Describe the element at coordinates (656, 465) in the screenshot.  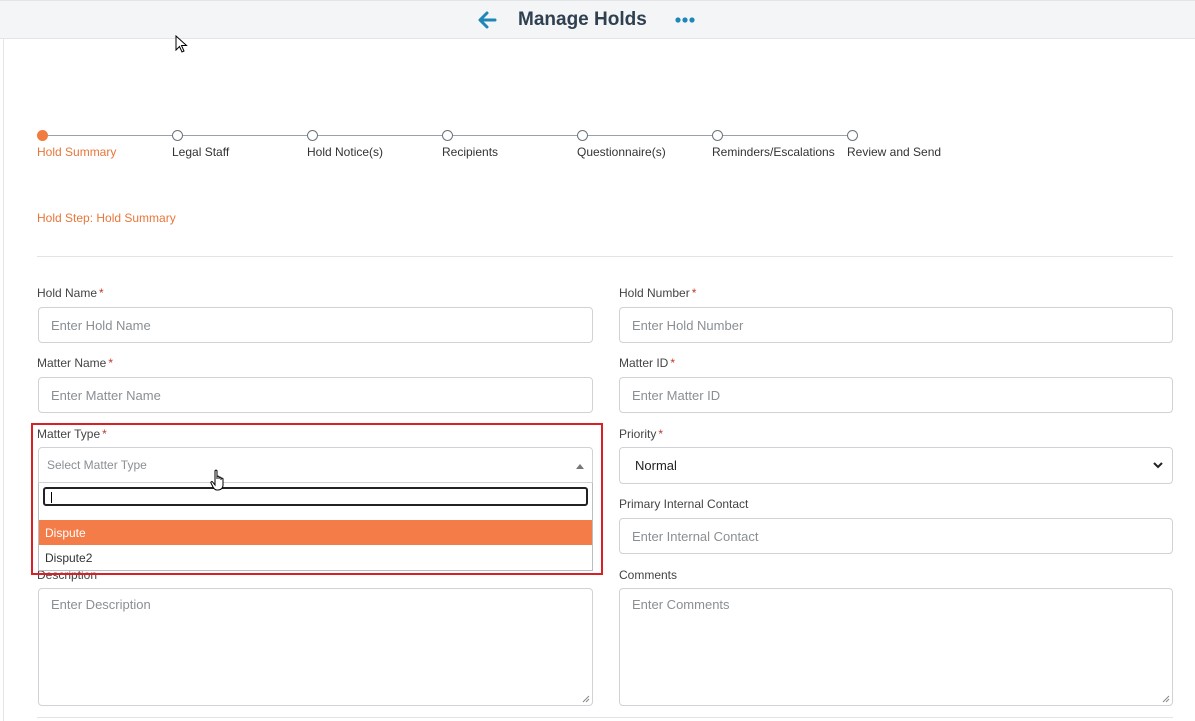
I see `priority-value: Normal` at that location.